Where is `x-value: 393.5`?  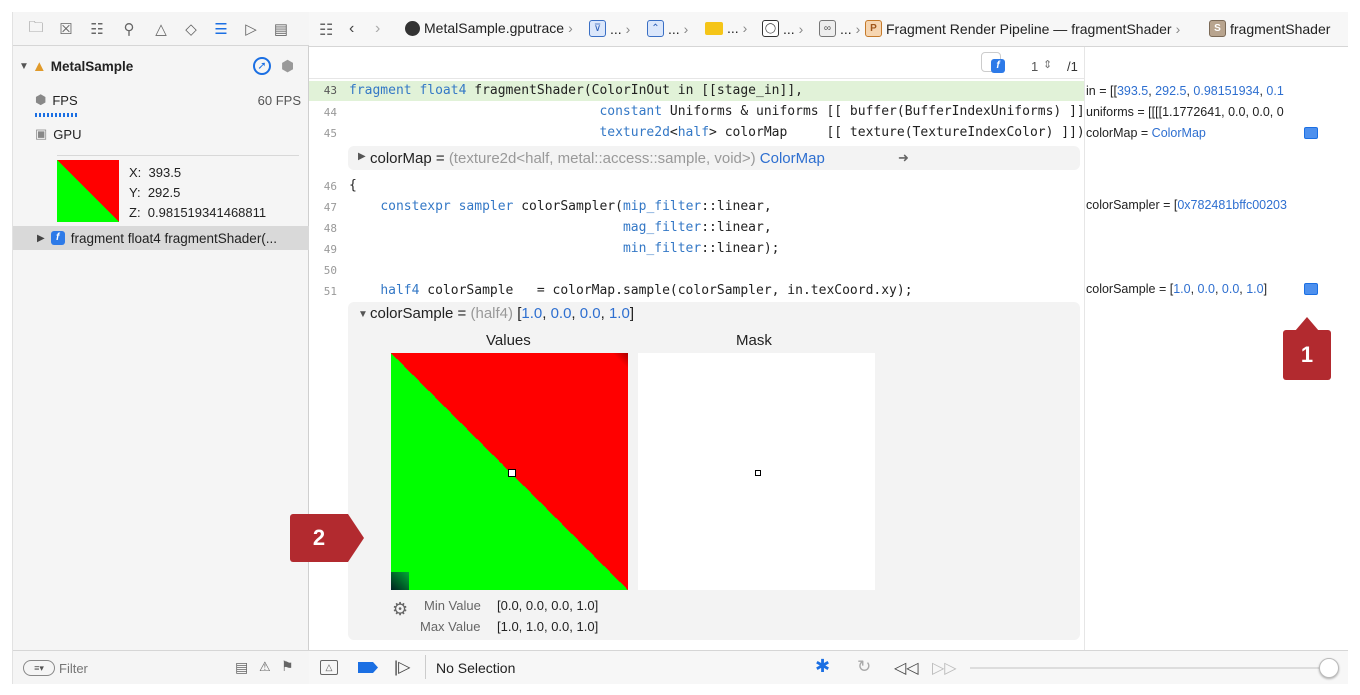 x-value: 393.5 is located at coordinates (165, 172).